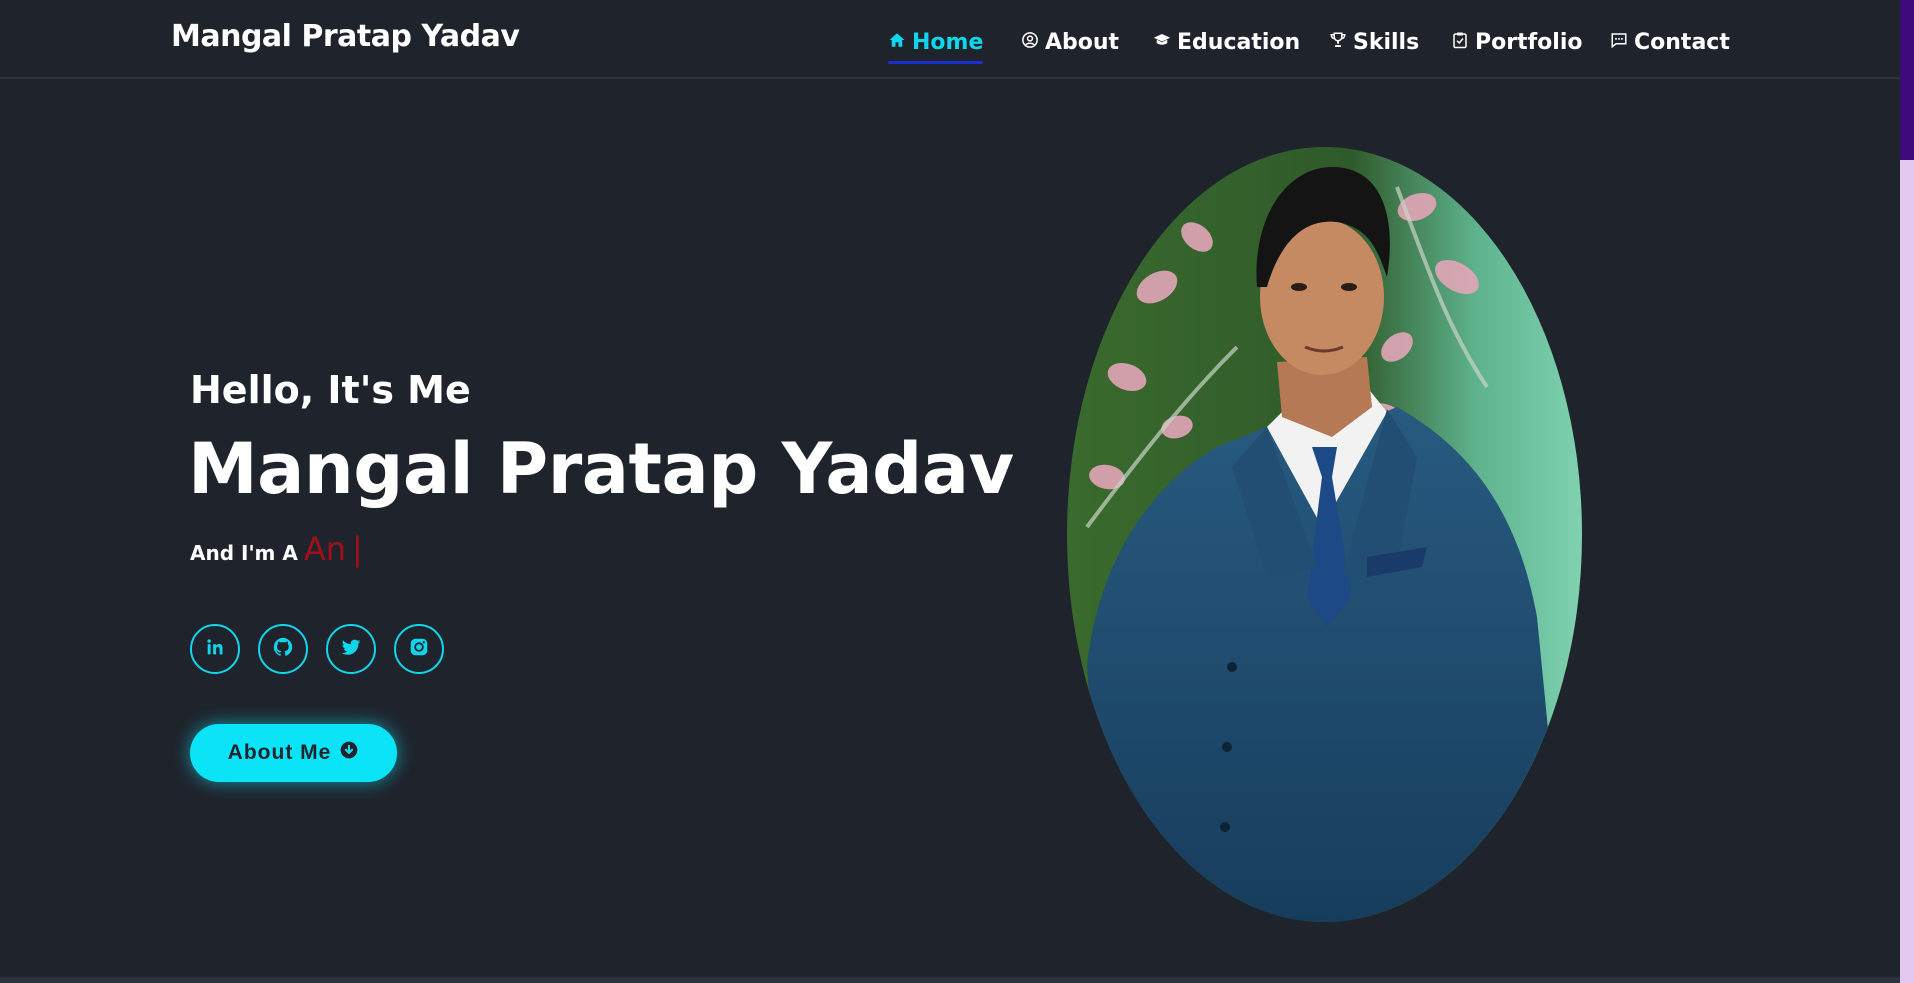 The height and width of the screenshot is (983, 1914). I want to click on message-icon, so click(1619, 42).